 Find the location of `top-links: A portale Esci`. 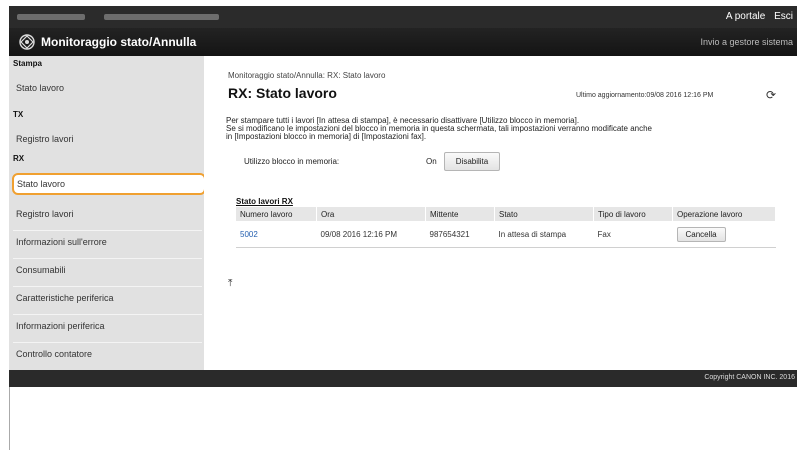

top-links: A portale Esci is located at coordinates (756, 16).